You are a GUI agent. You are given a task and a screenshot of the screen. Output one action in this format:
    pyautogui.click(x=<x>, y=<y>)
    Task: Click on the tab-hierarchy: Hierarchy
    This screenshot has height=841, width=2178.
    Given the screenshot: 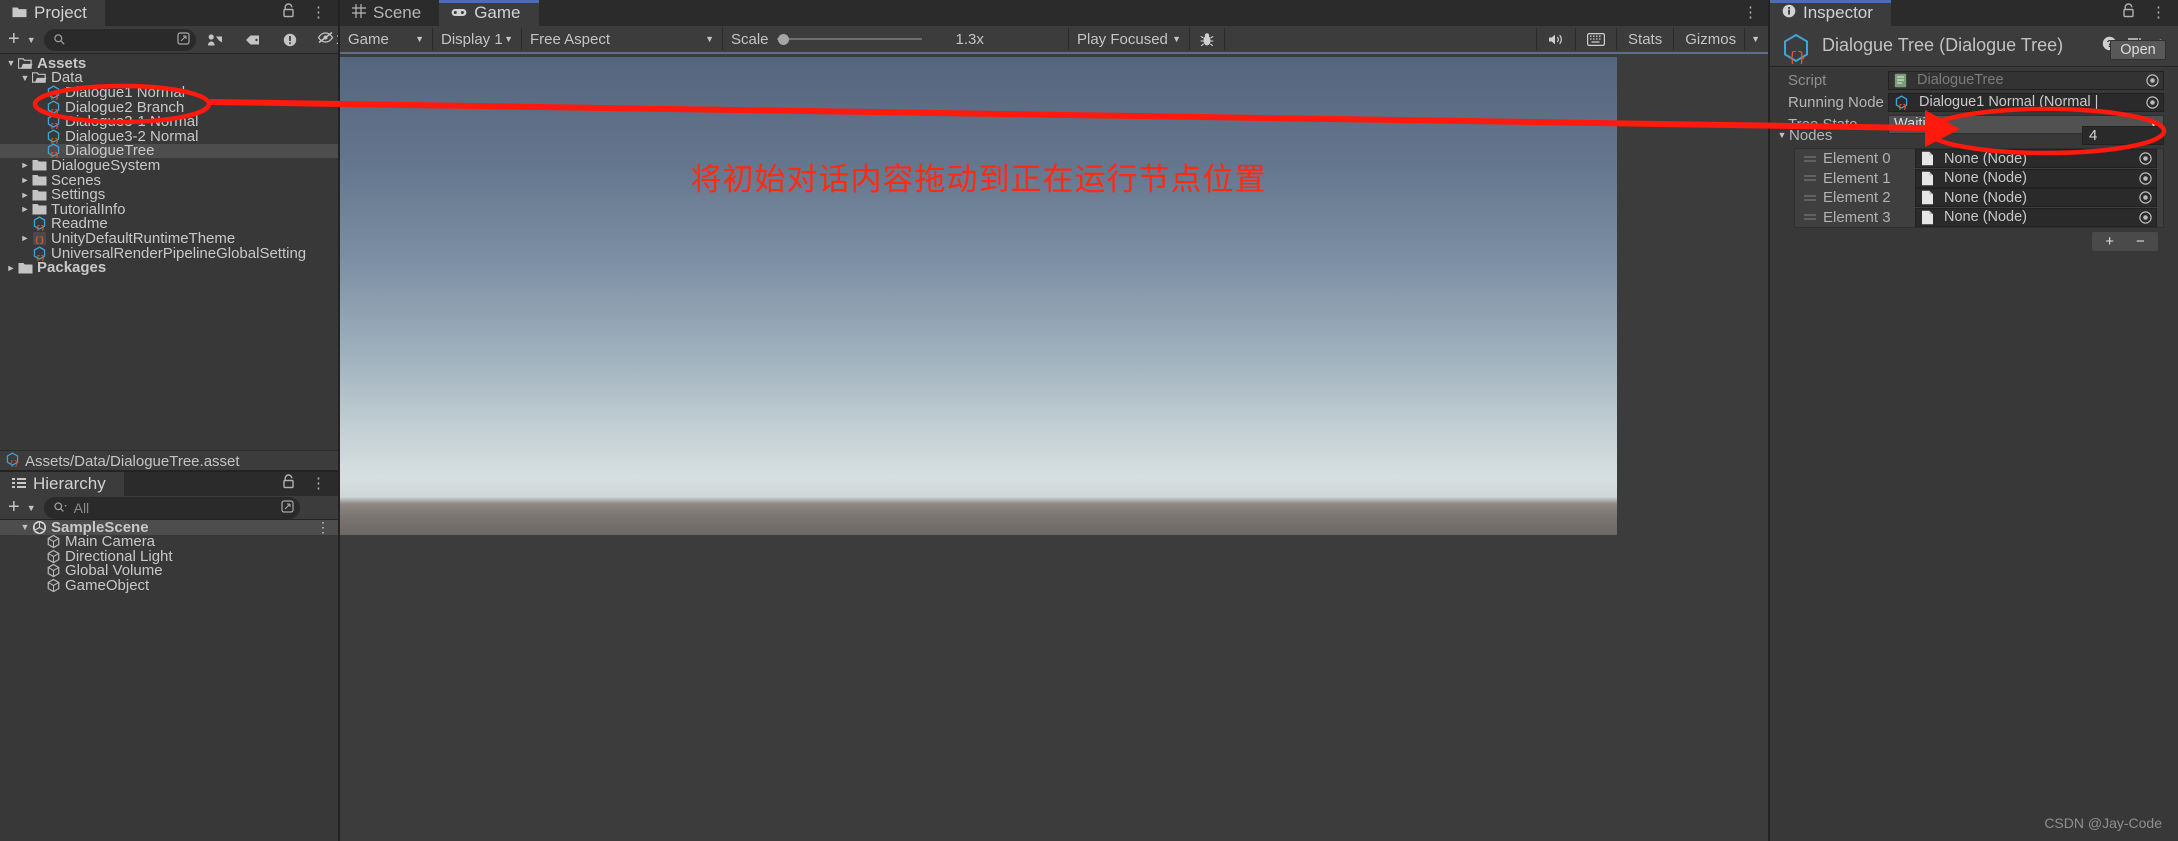 What is the action you would take?
    pyautogui.click(x=62, y=484)
    